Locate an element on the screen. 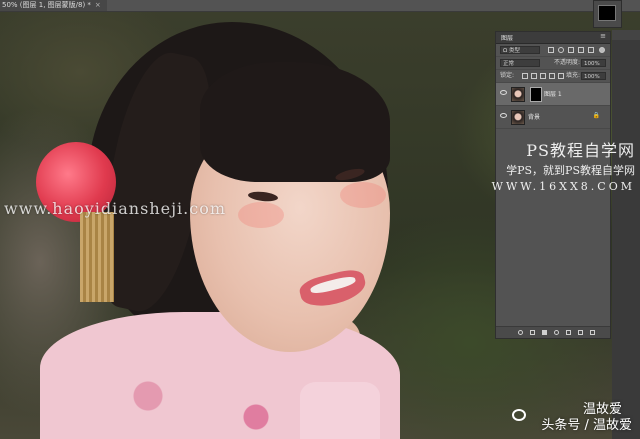  blend-mode-select: 正常 is located at coordinates (520, 63).